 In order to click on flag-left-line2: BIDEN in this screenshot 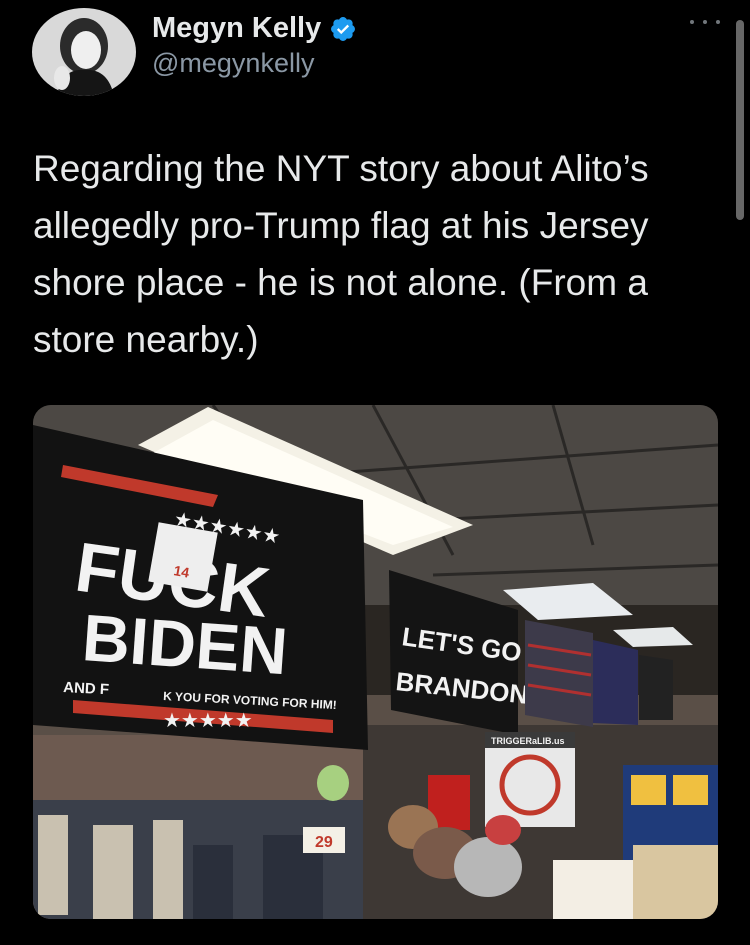, I will do `click(185, 644)`.